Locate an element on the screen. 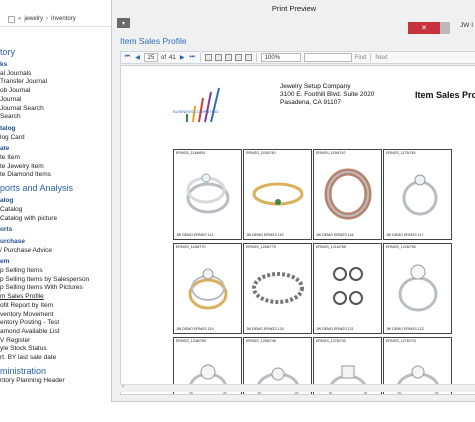  product-cell: ERNGS_1159/742 JW DEMO ERNGS 116 is located at coordinates (347, 194).